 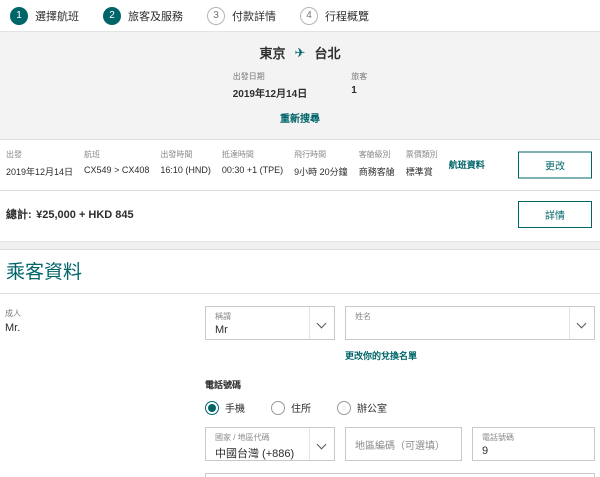 What do you see at coordinates (533, 444) in the screenshot?
I see `phone-number-input: 電話號碼 9` at bounding box center [533, 444].